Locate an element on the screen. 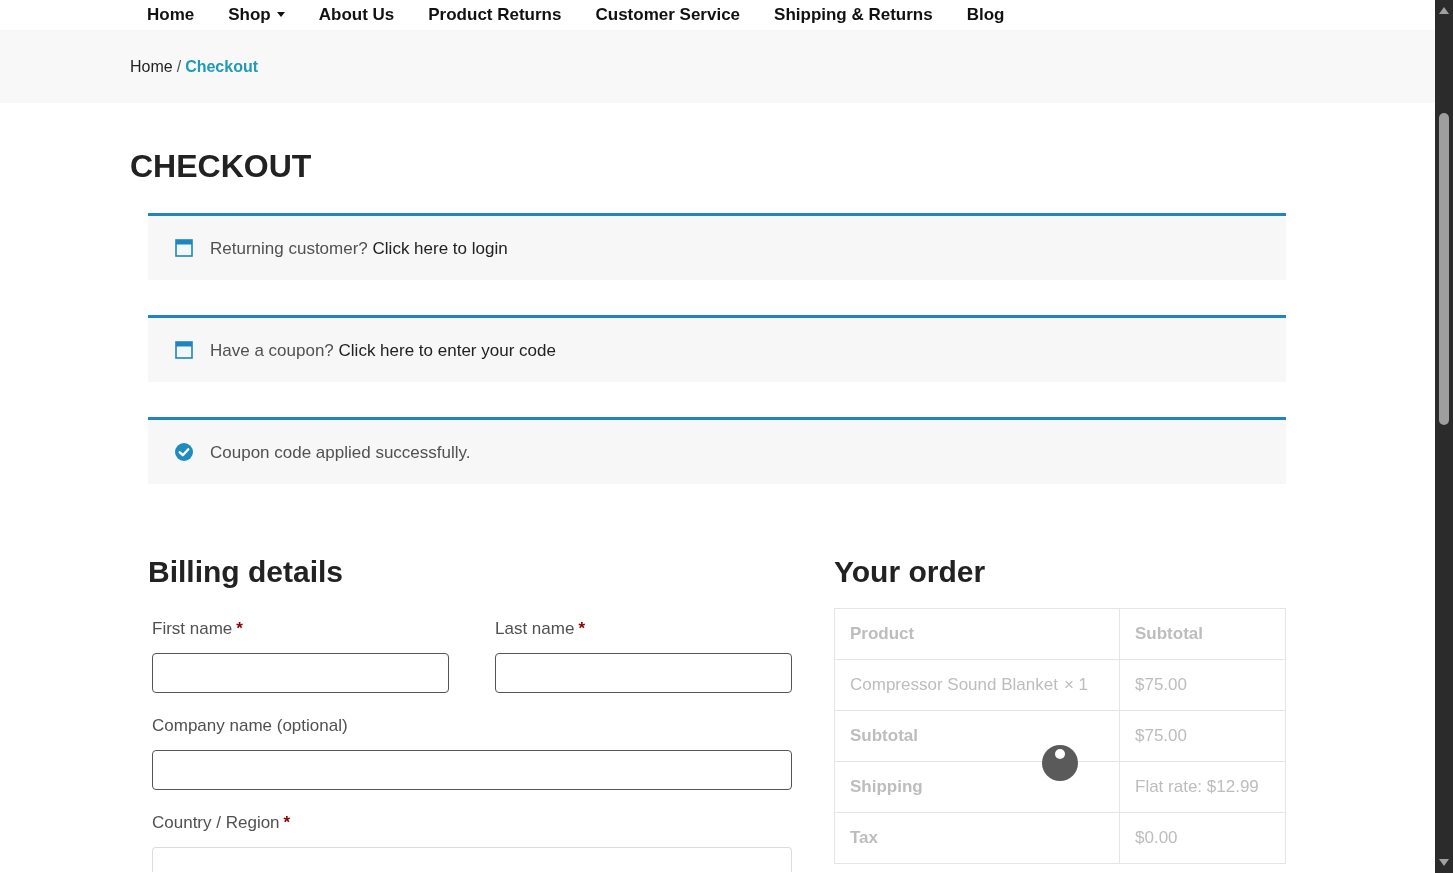  column-header: Product is located at coordinates (977, 634).